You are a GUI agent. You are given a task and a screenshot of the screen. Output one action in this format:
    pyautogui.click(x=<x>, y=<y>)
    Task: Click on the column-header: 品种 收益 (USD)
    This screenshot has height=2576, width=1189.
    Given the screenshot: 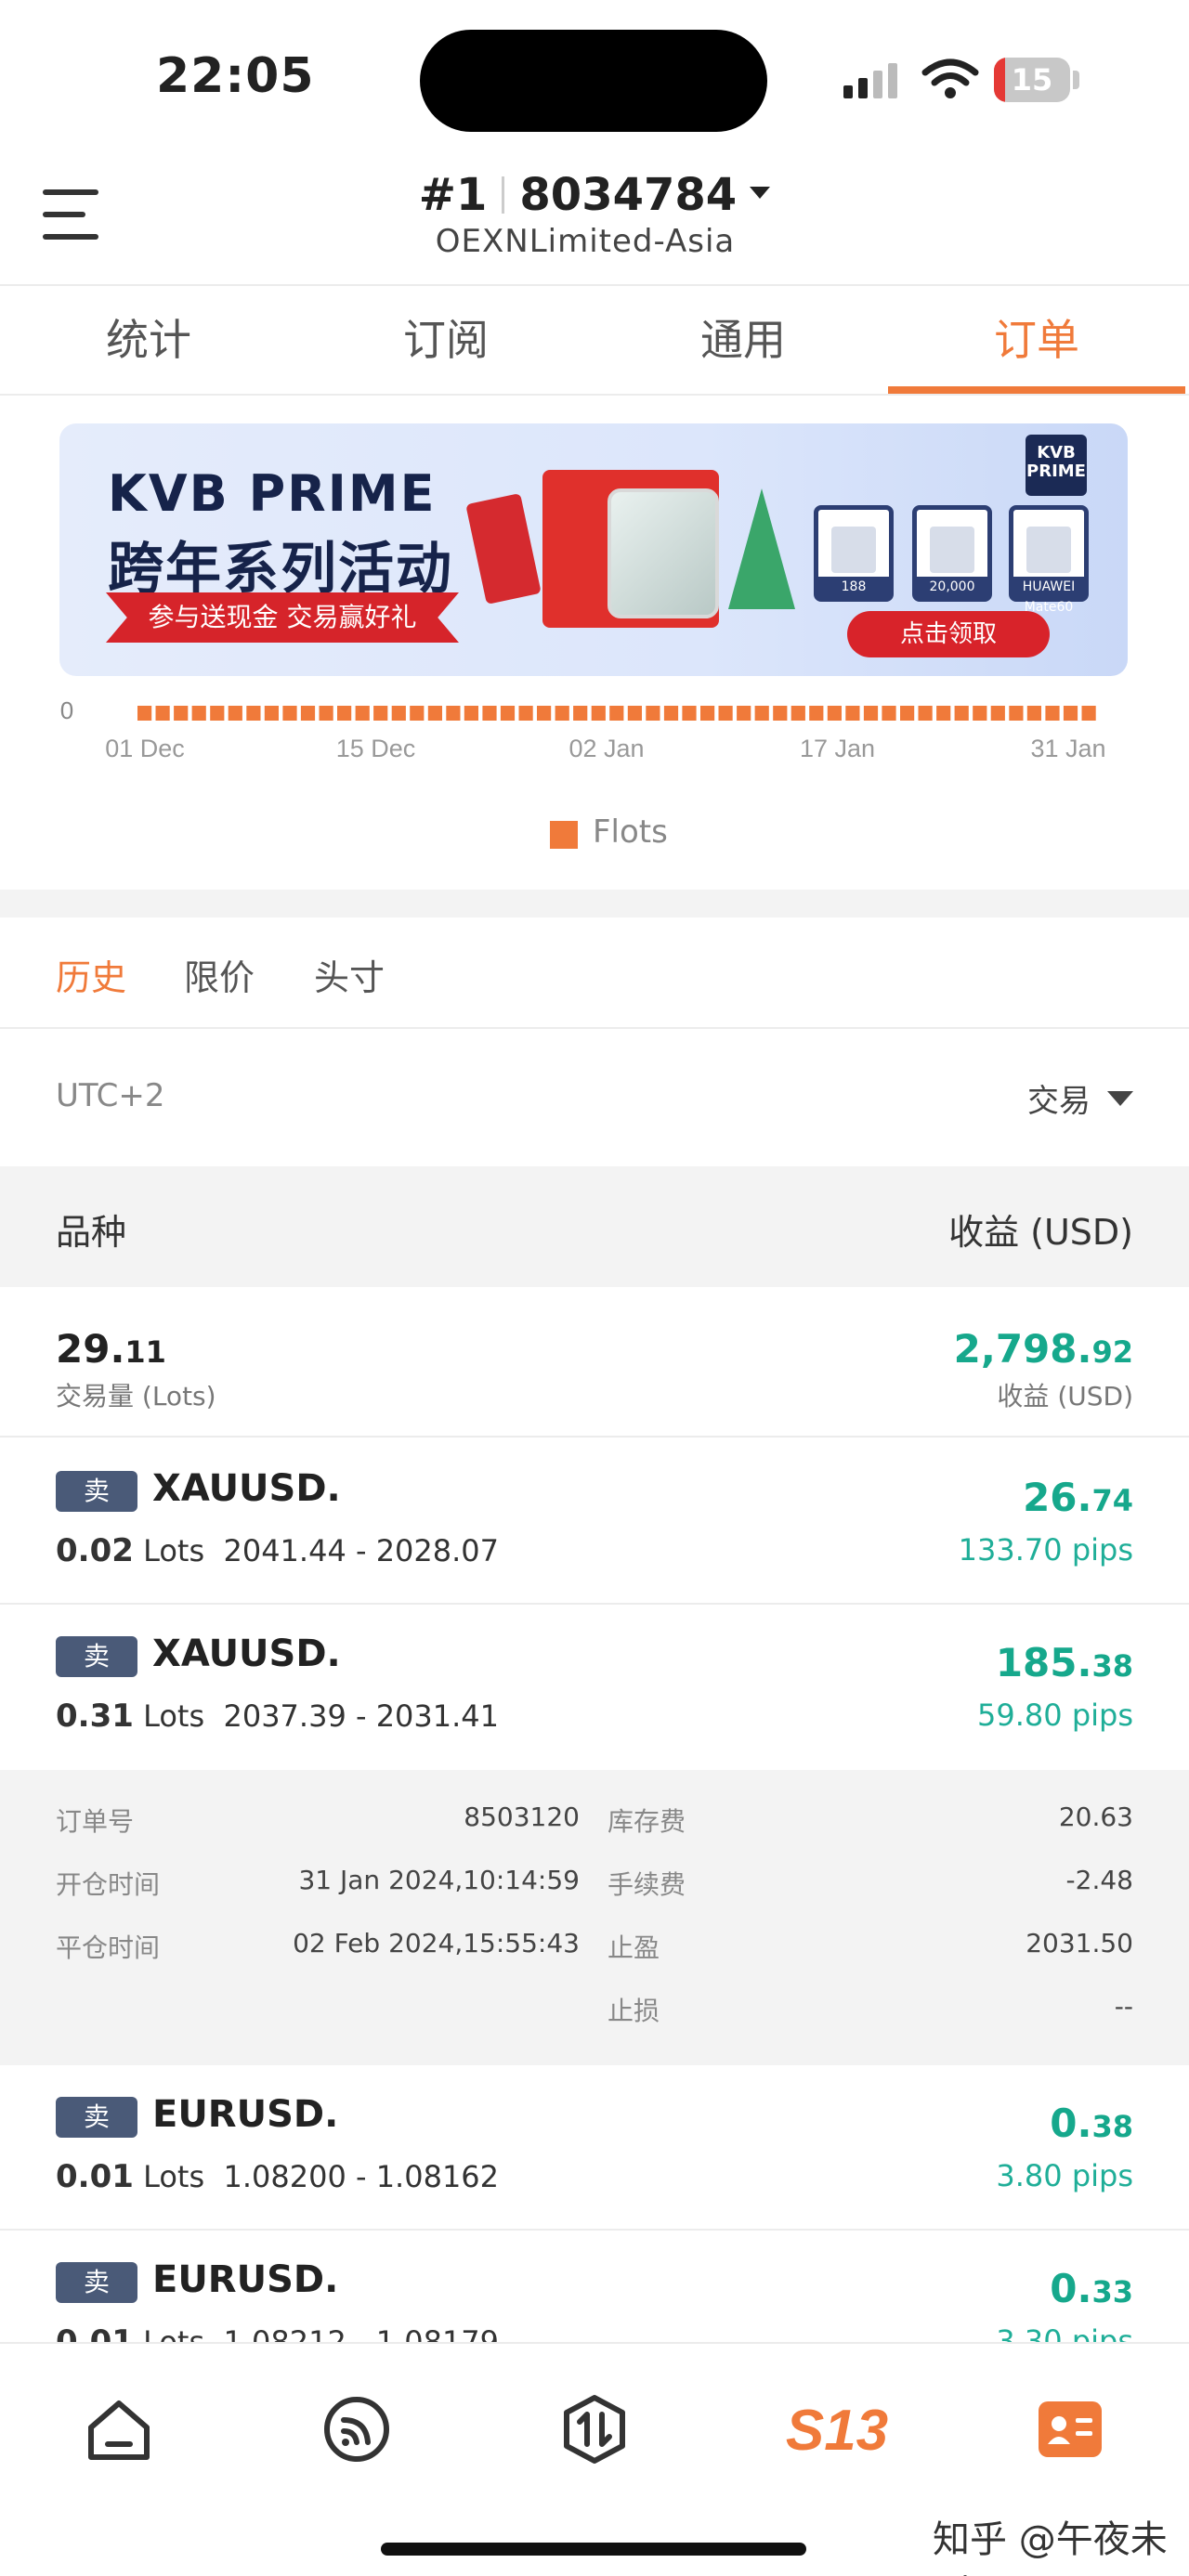 What is the action you would take?
    pyautogui.click(x=594, y=1226)
    